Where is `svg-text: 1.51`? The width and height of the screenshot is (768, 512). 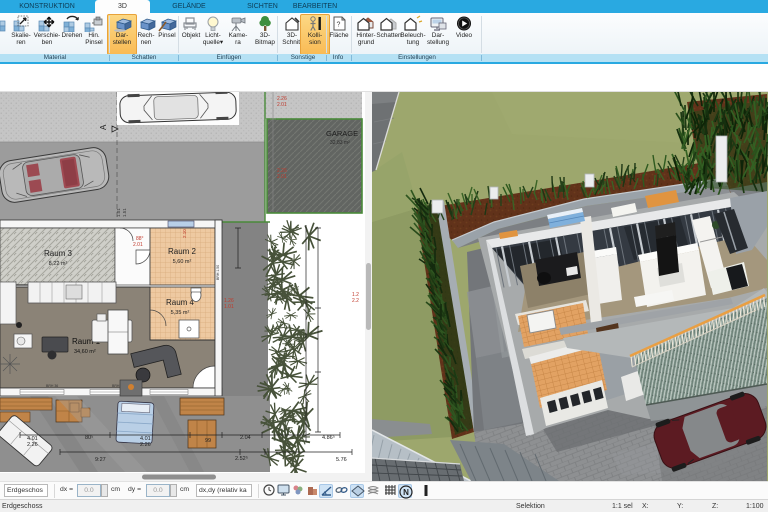 svg-text: 1.51 is located at coordinates (124, 212).